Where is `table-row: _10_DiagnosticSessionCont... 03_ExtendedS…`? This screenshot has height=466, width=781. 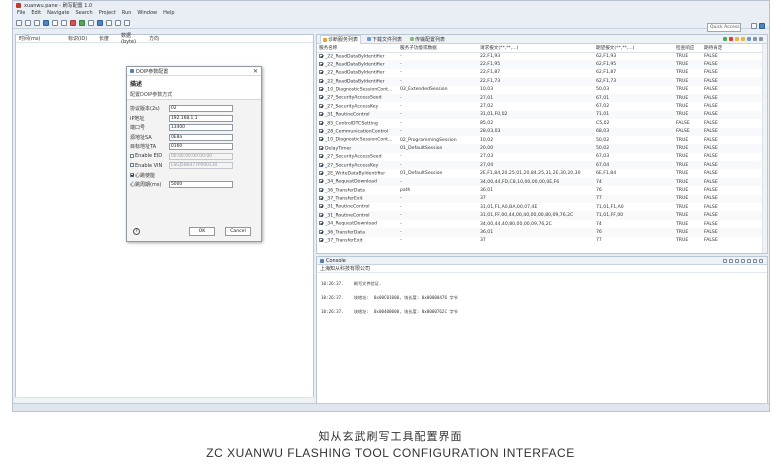
table-row: _10_DiagnosticSessionCont... 03_ExtendedS… is located at coordinates (542, 90).